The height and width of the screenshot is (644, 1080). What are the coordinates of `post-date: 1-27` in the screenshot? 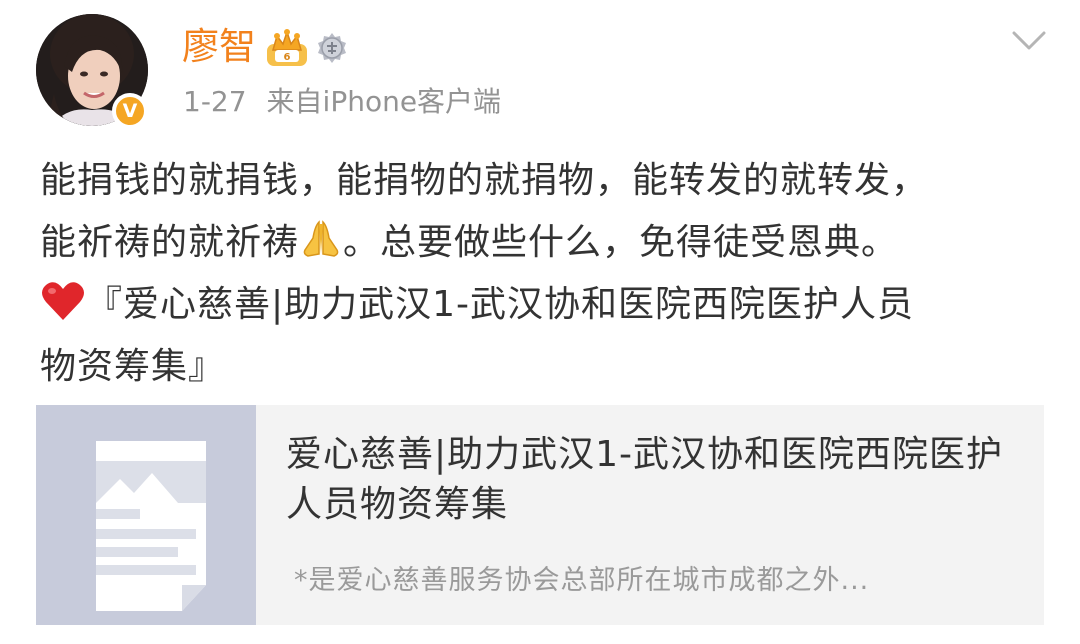 It's located at (215, 101).